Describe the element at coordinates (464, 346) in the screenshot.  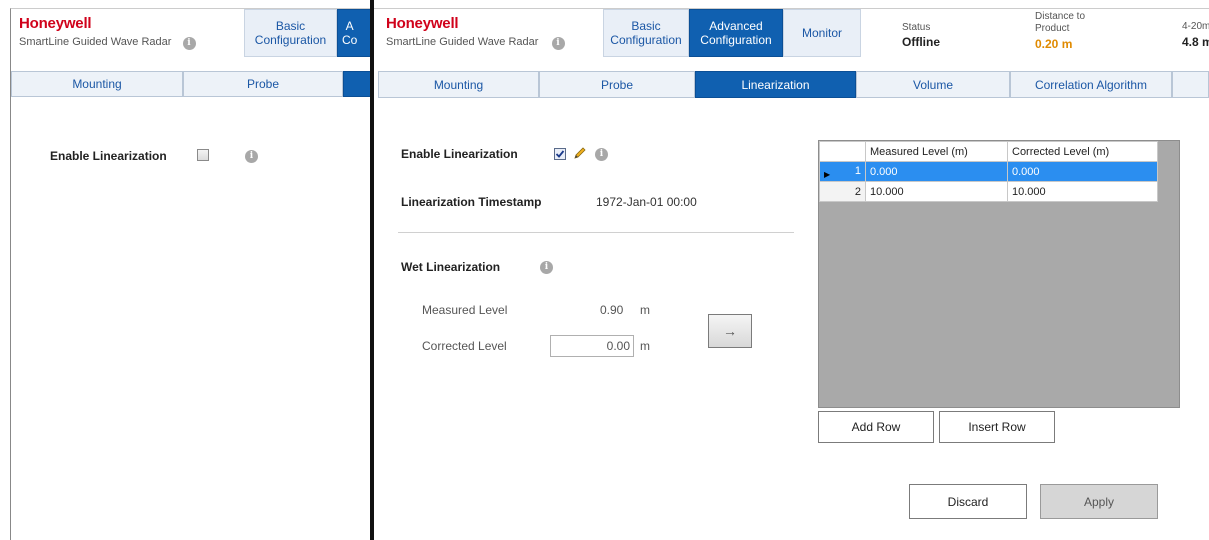
I see `corrected-level-label: Corrected Level` at that location.